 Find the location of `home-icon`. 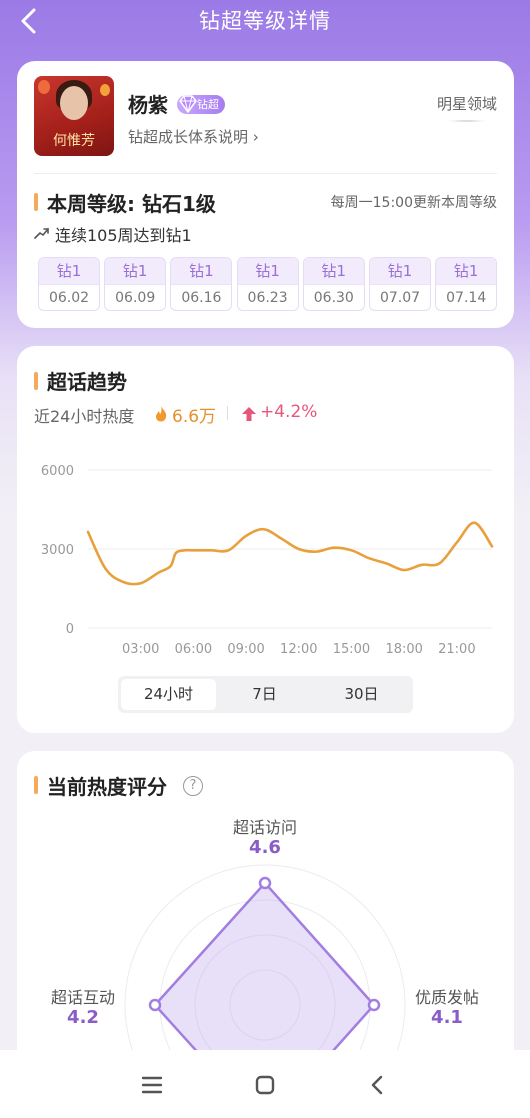

home-icon is located at coordinates (265, 1085).